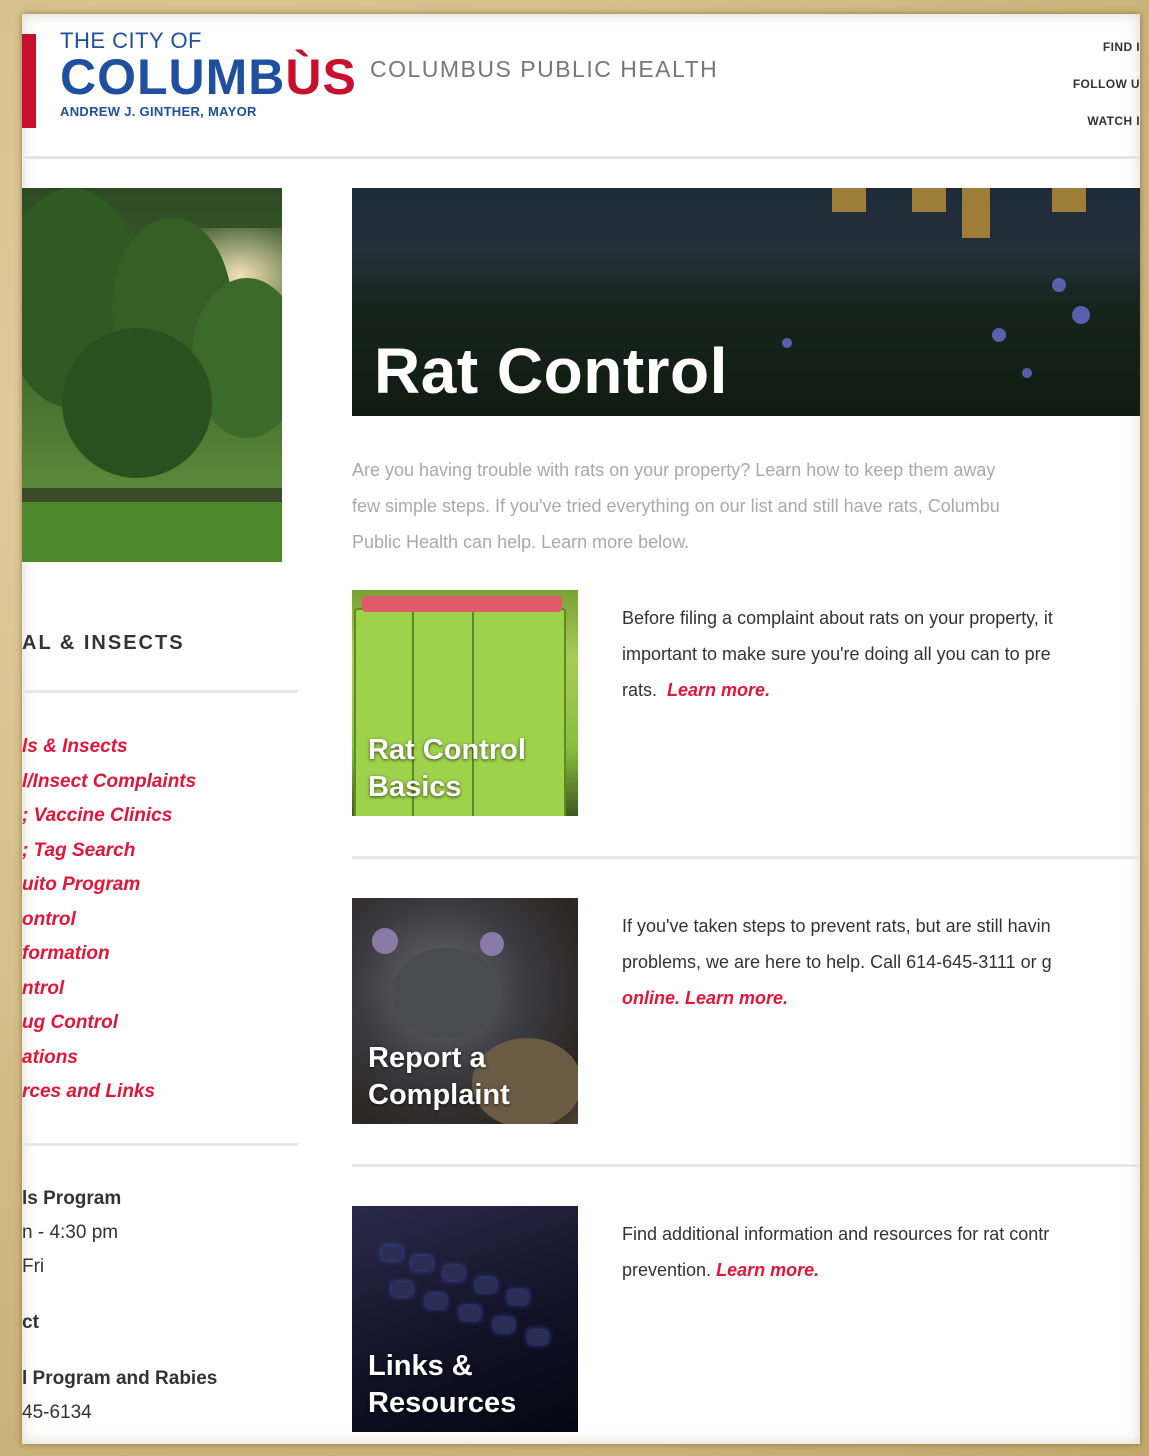  What do you see at coordinates (881, 690) in the screenshot?
I see `card-text-line: rats. Learn more.` at bounding box center [881, 690].